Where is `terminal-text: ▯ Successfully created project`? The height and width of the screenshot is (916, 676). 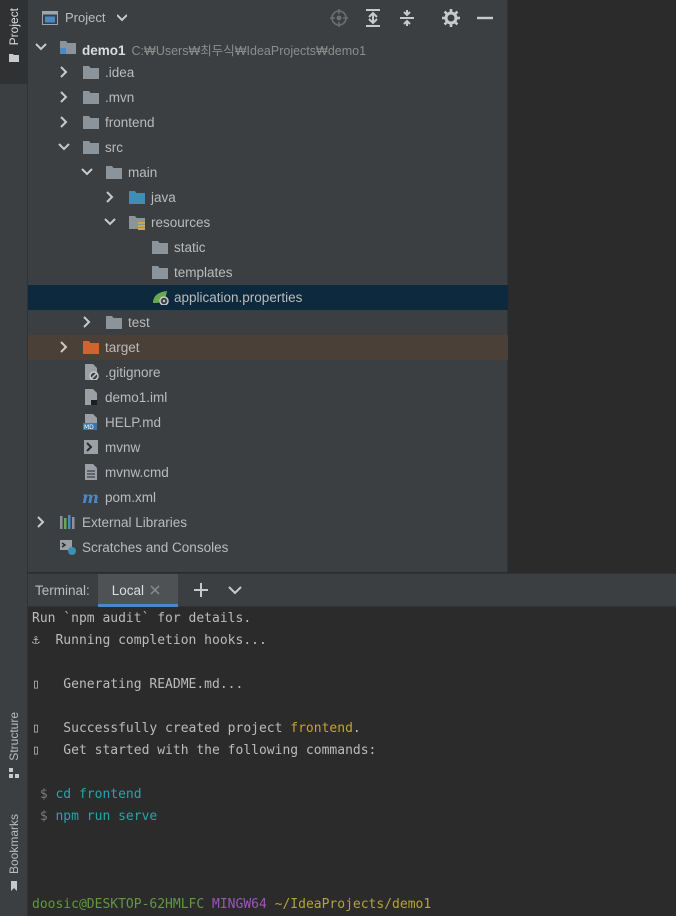
terminal-text: ▯ Successfully created project is located at coordinates (161, 728).